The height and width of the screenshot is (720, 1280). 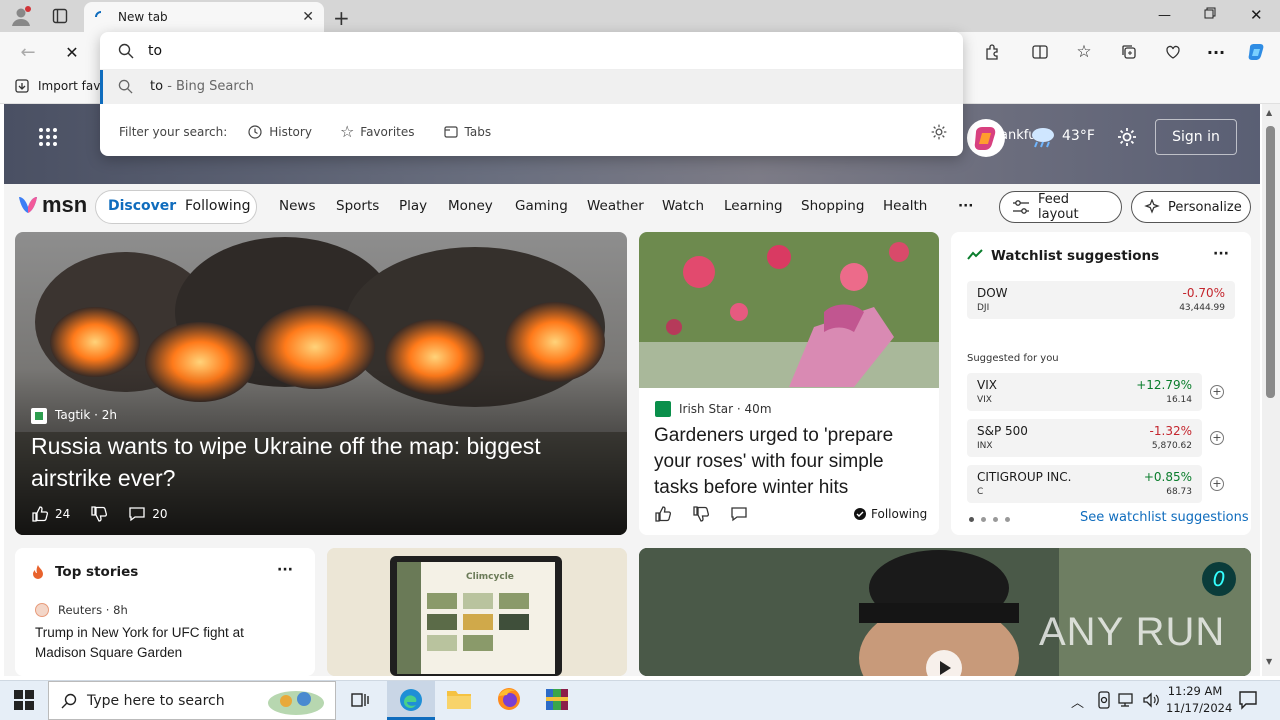 I want to click on play-icon, so click(x=944, y=663).